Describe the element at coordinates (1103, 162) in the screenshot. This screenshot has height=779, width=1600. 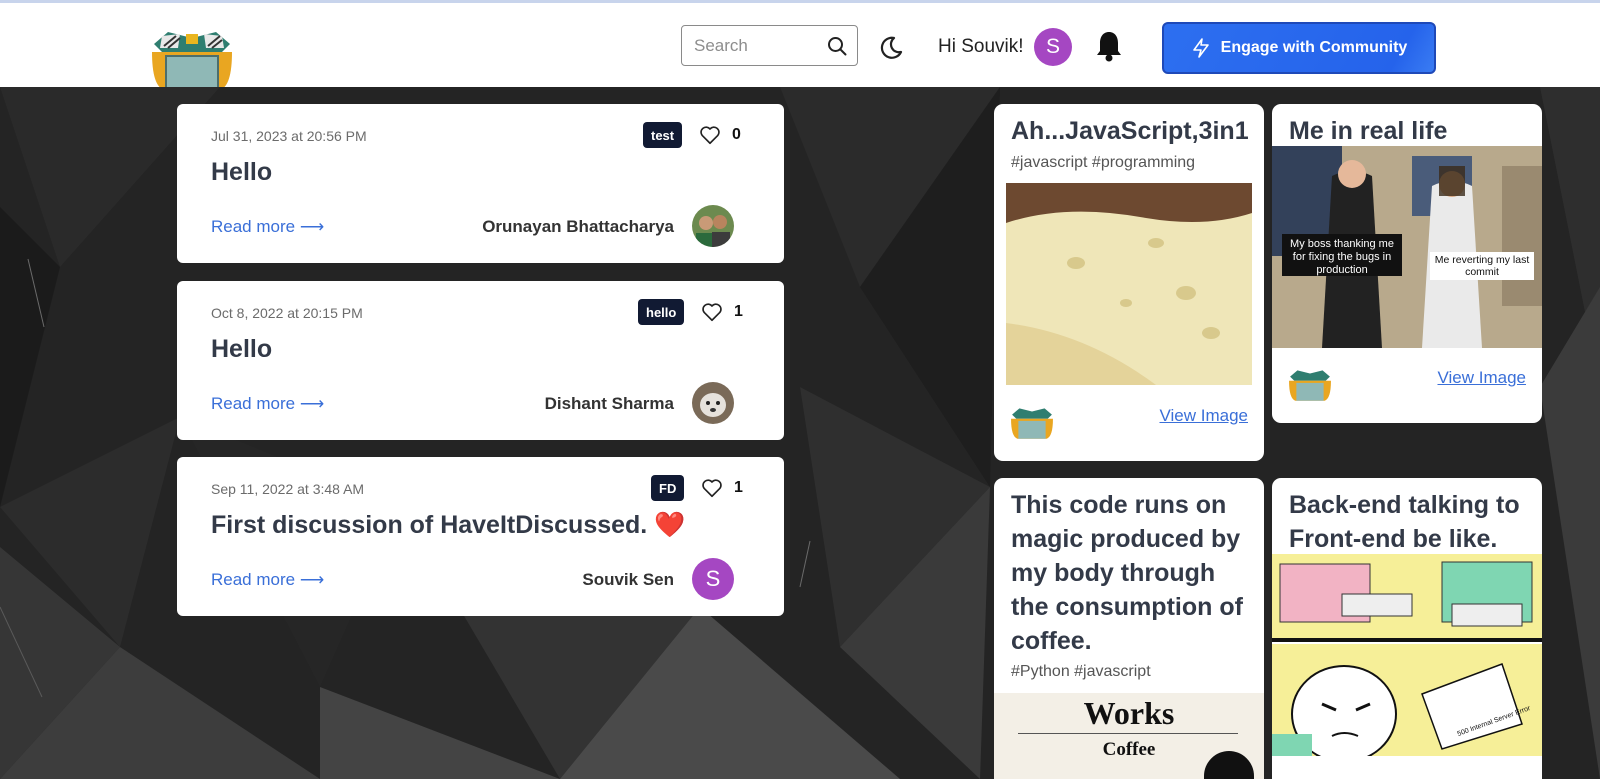
I see `card-hashtags: #javascript #programming` at that location.